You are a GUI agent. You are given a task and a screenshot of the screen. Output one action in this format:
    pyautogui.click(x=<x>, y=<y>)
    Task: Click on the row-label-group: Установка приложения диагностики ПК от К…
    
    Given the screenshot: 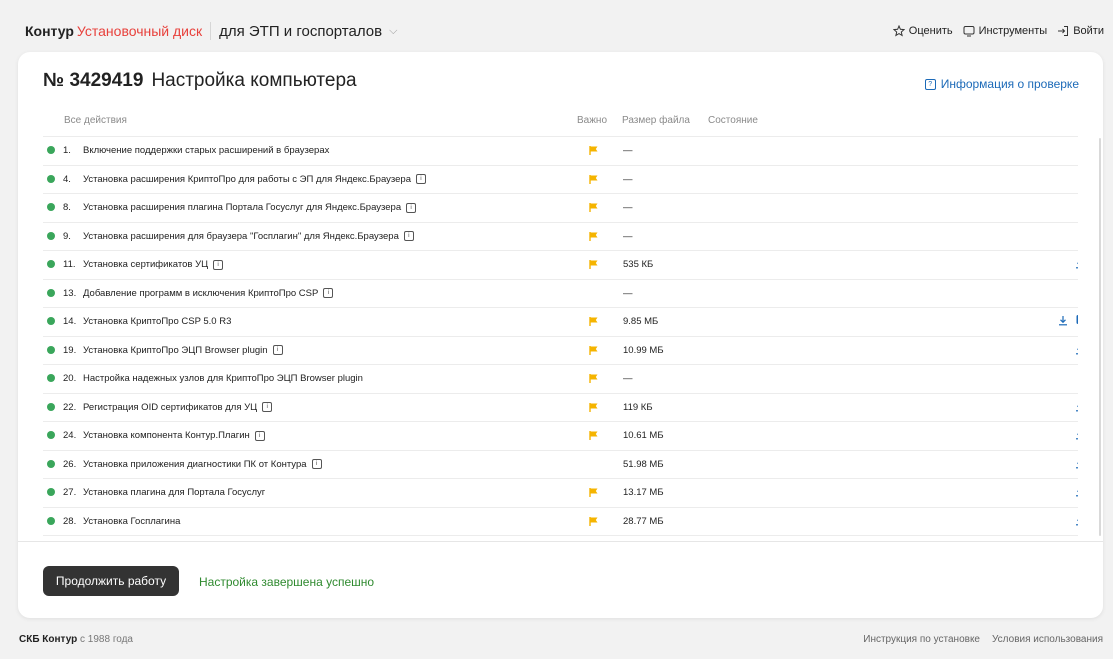 What is the action you would take?
    pyautogui.click(x=202, y=464)
    